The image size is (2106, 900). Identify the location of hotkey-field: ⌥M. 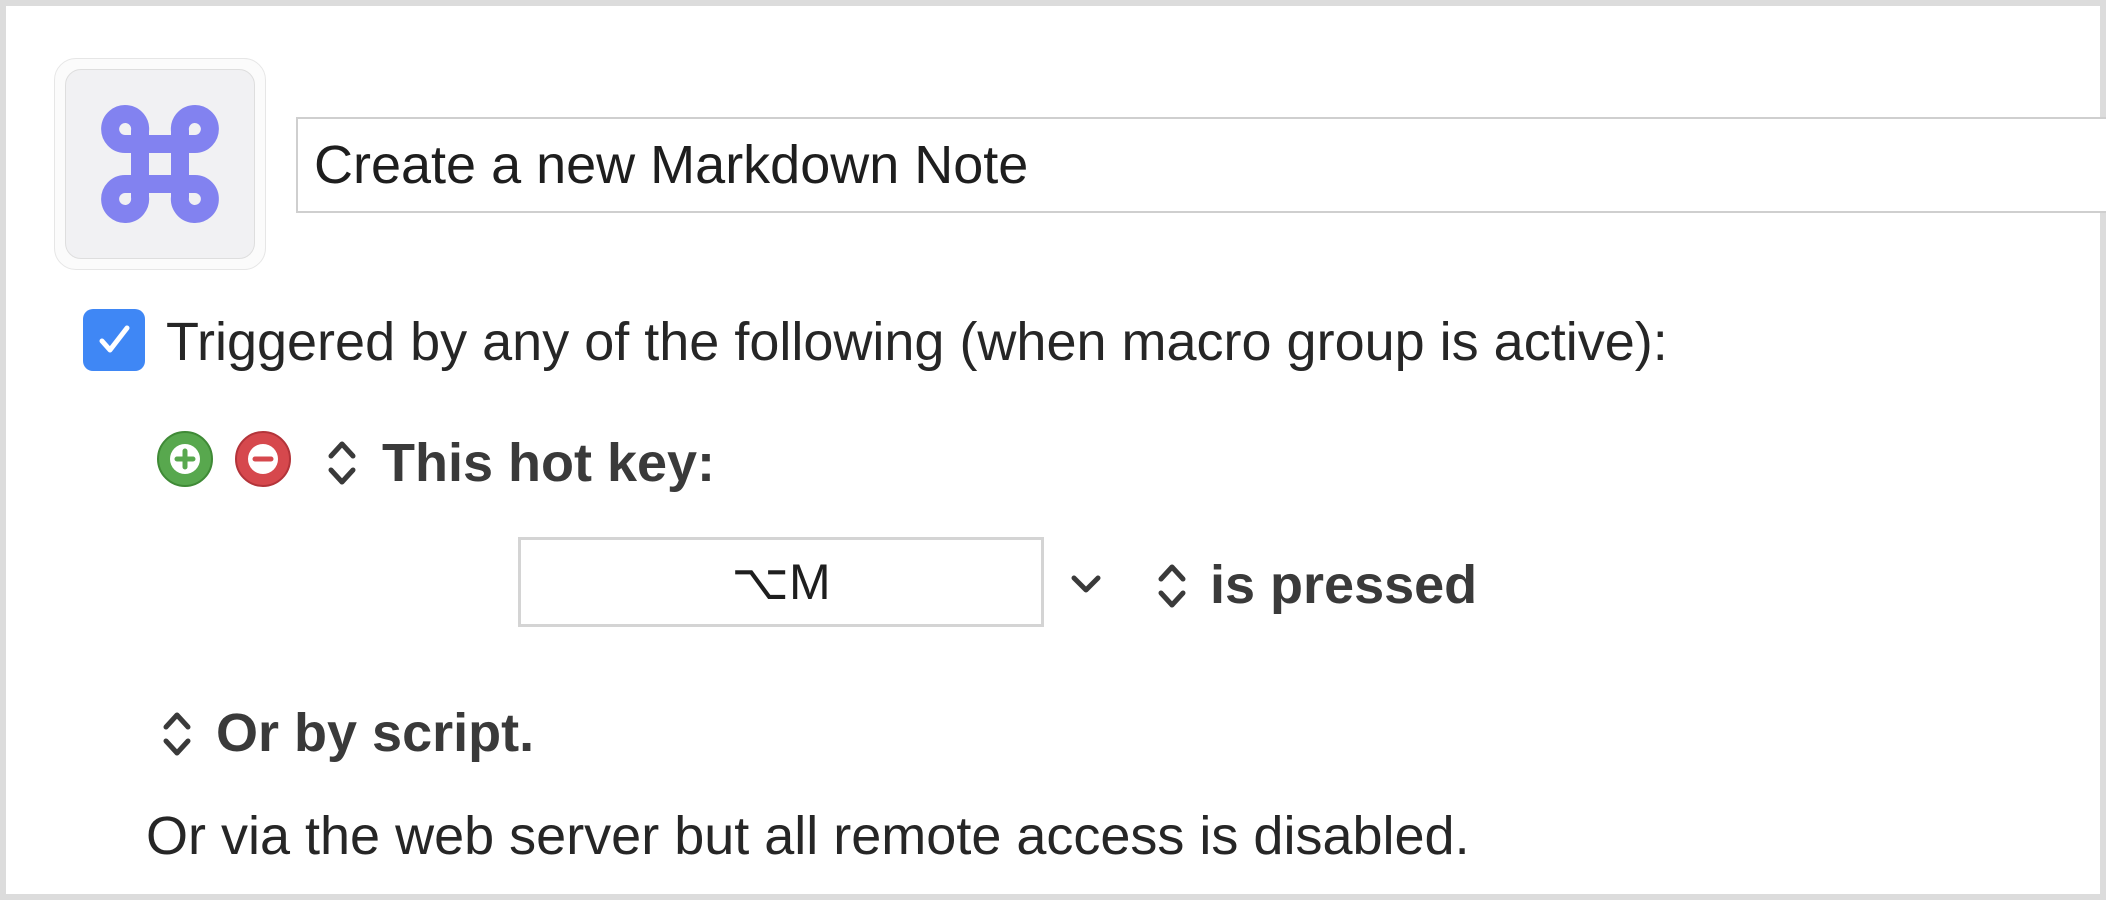
(781, 582).